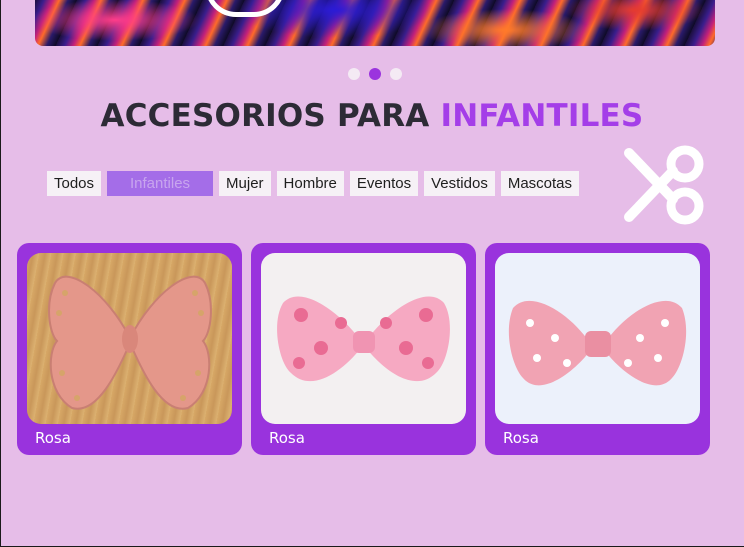 Image resolution: width=744 pixels, height=547 pixels. I want to click on product-image-pink-dot-bow, so click(597, 338).